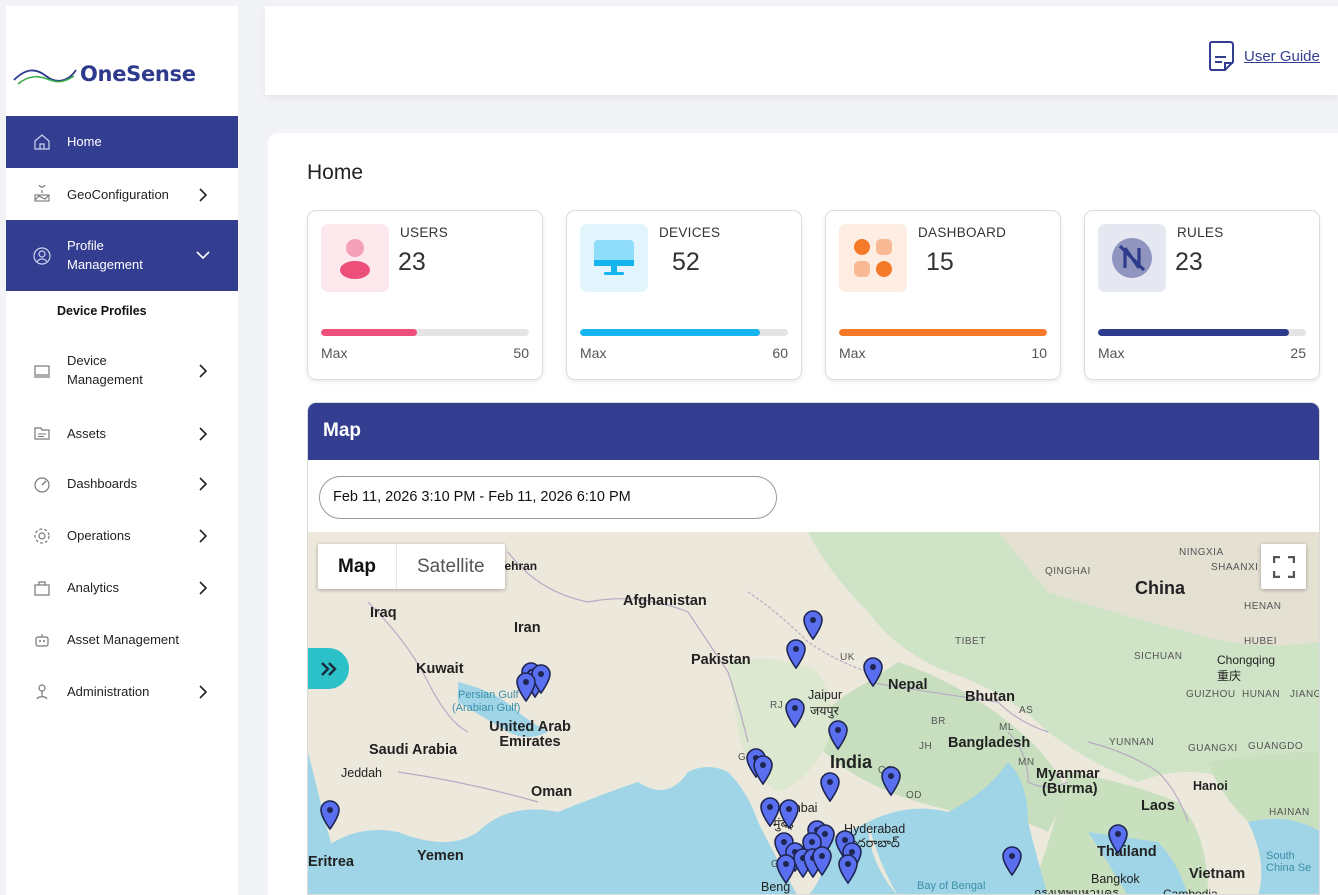 The height and width of the screenshot is (895, 1338). What do you see at coordinates (122, 588) in the screenshot?
I see `sidebar-item-analytics: Analytics` at bounding box center [122, 588].